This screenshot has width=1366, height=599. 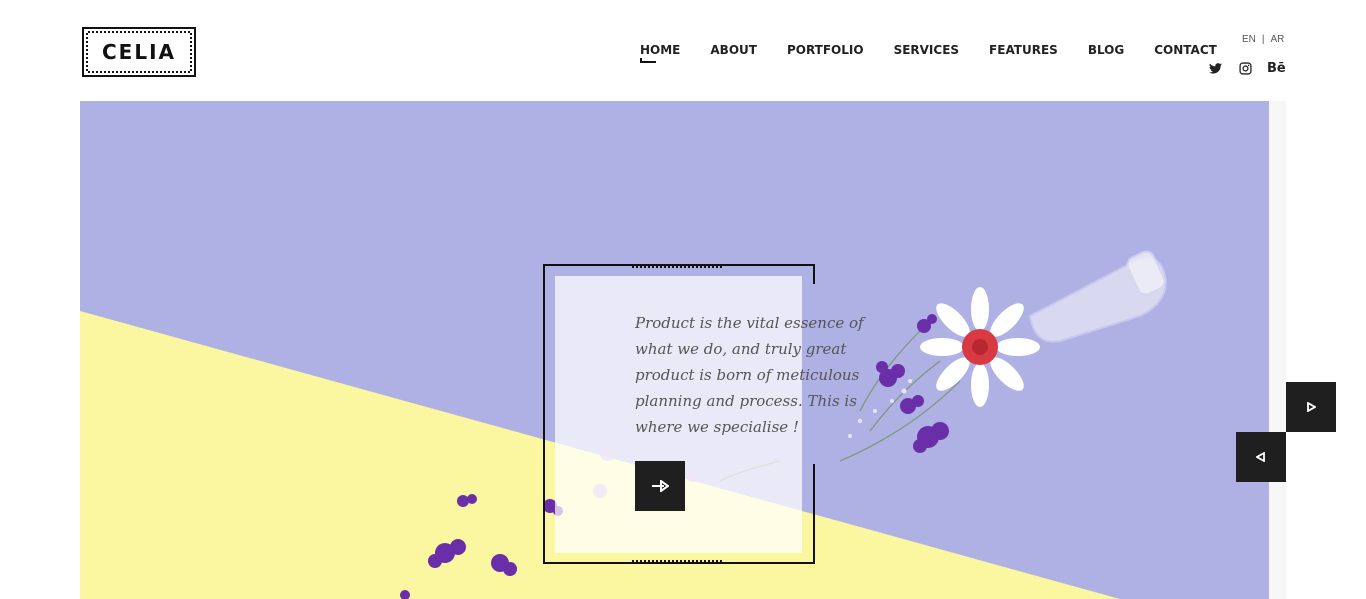 I want to click on nav-features: FEATURES, so click(x=1023, y=50).